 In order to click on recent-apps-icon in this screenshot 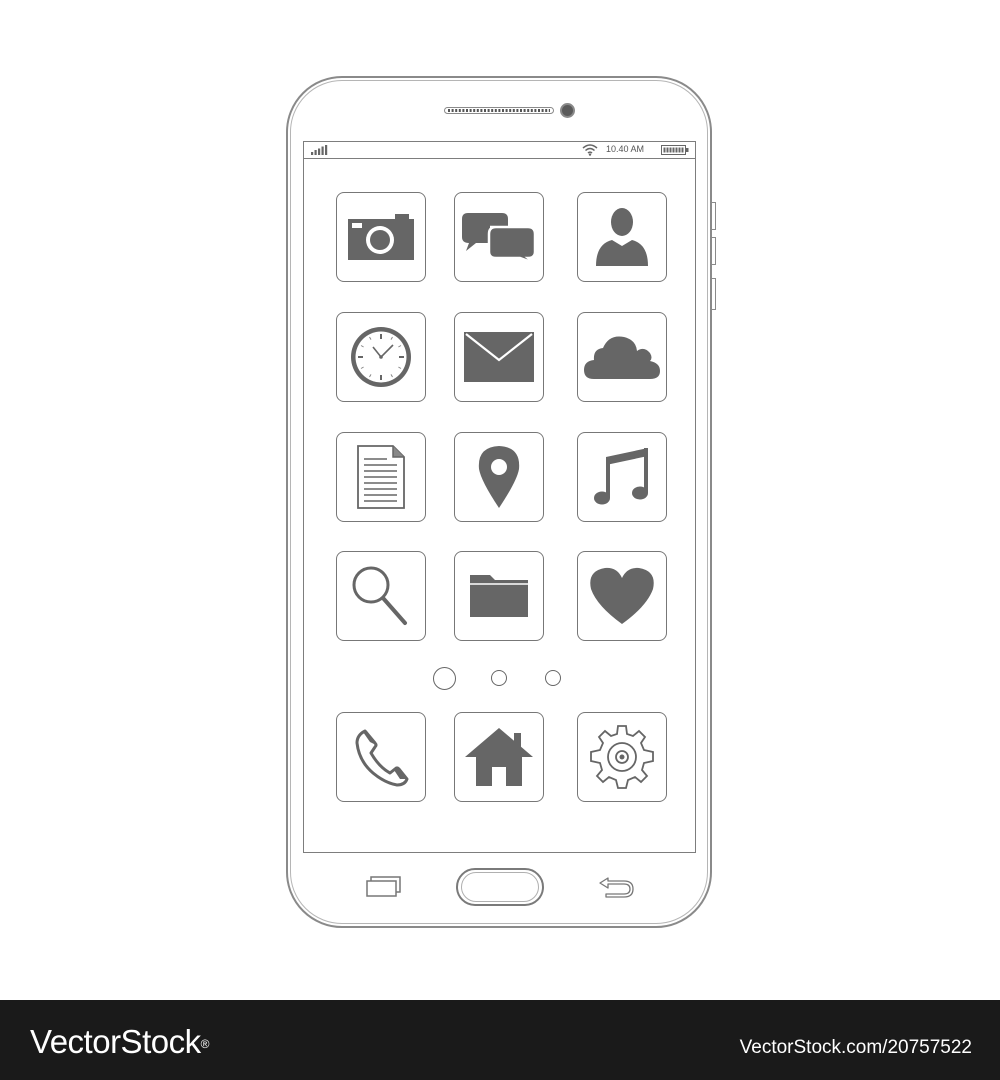, I will do `click(384, 887)`.